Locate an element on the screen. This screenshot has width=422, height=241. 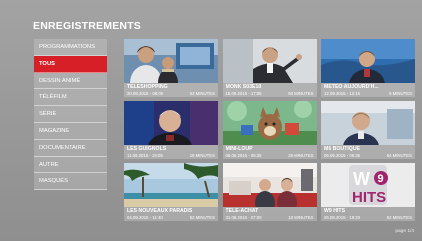
recording-duration: 10 MINUTES is located at coordinates (301, 217).